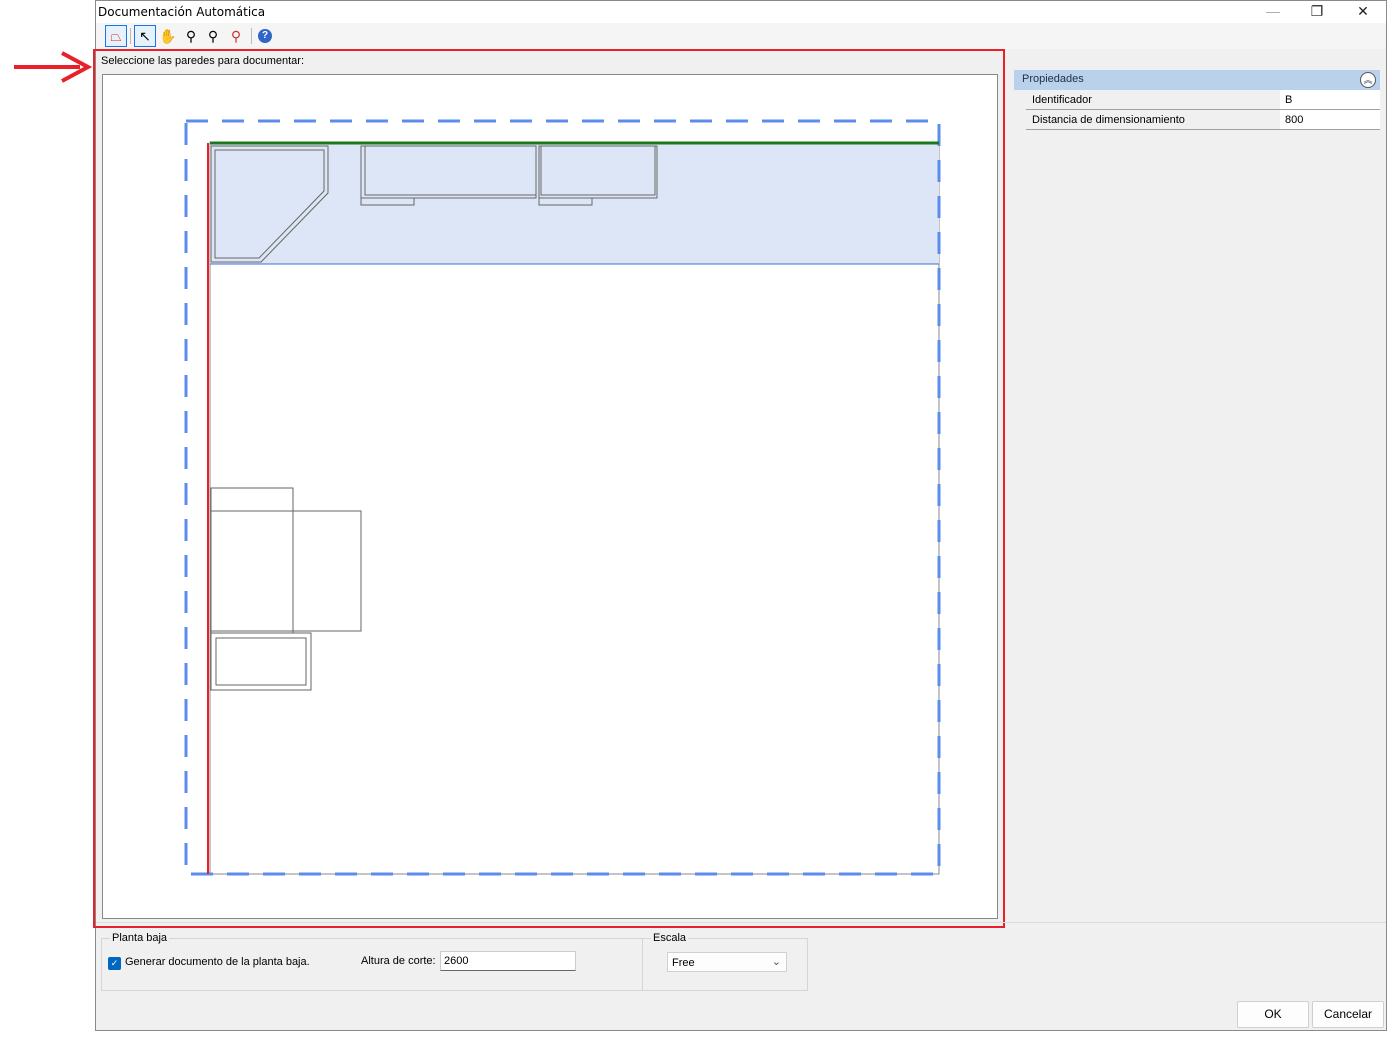  I want to click on scale-select: Free ⌄, so click(727, 962).